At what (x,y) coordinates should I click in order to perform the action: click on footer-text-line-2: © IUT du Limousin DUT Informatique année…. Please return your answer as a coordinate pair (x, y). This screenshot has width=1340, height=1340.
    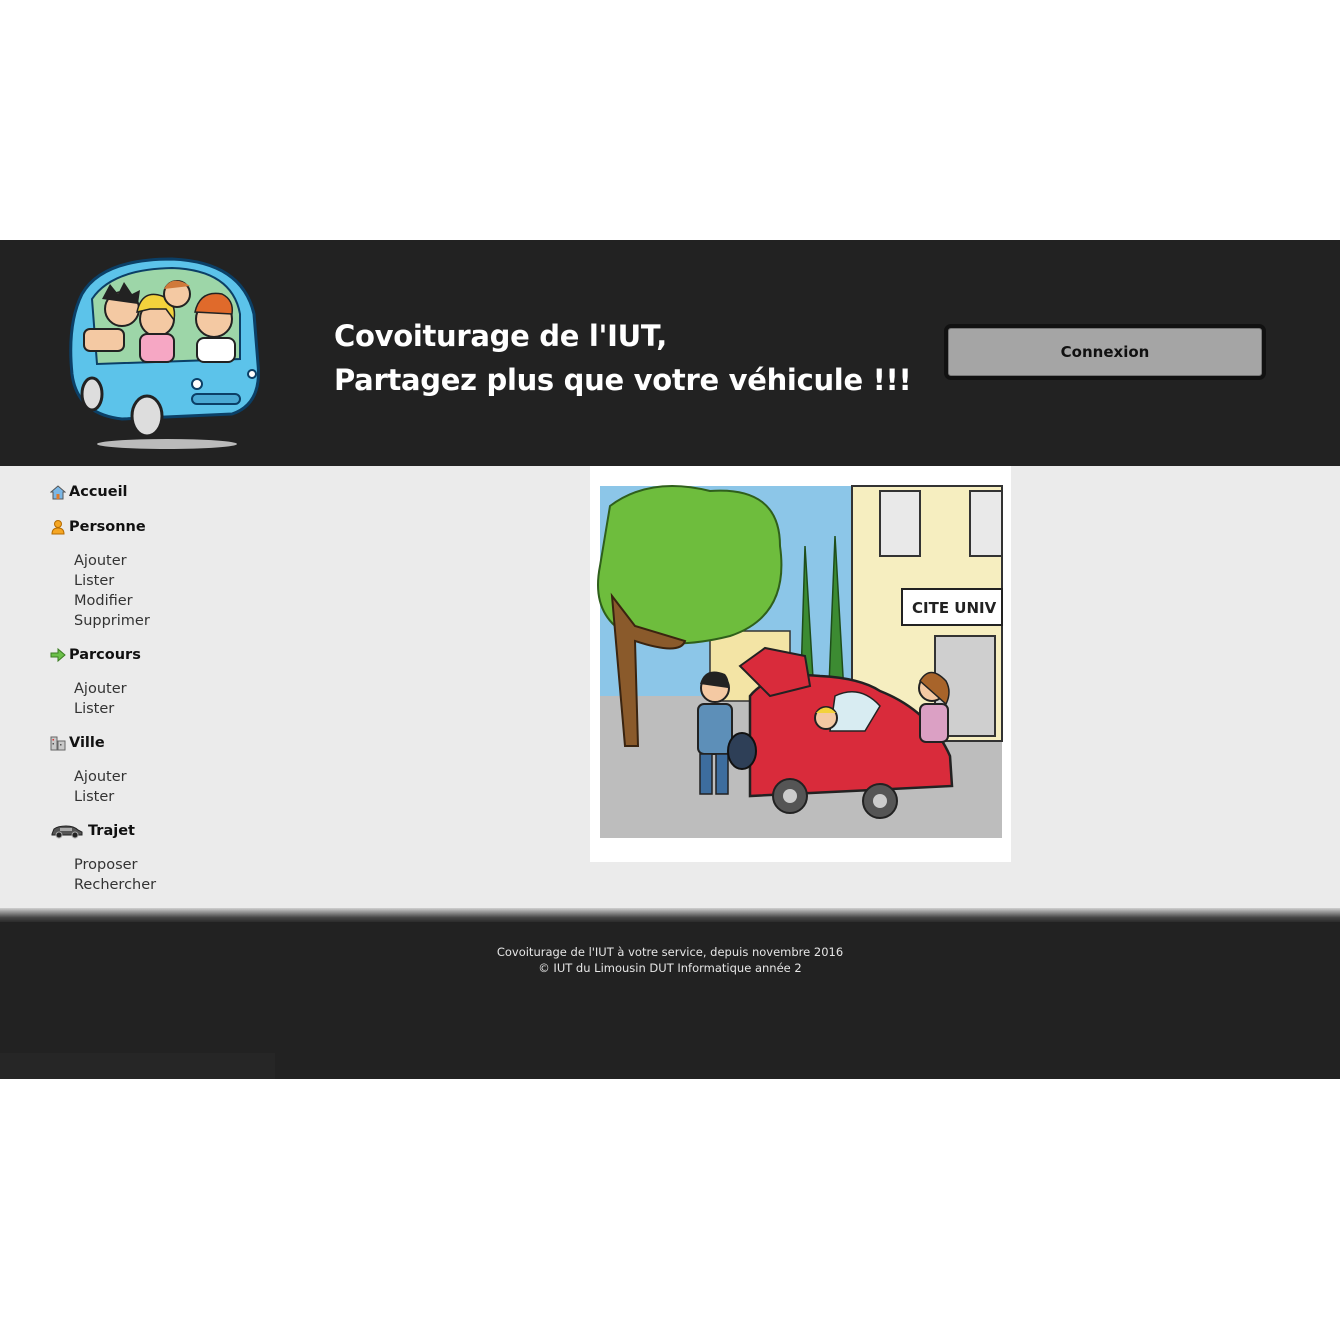
    Looking at the image, I should click on (670, 968).